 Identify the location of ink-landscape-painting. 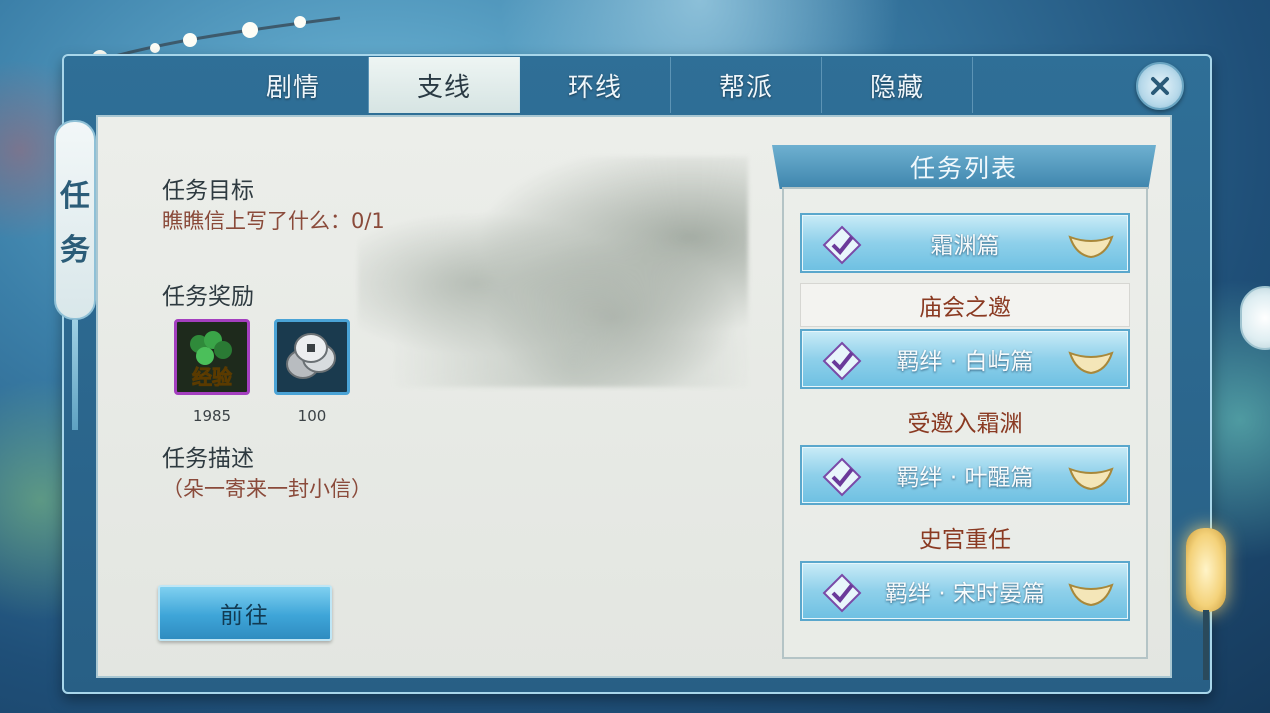
(553, 272).